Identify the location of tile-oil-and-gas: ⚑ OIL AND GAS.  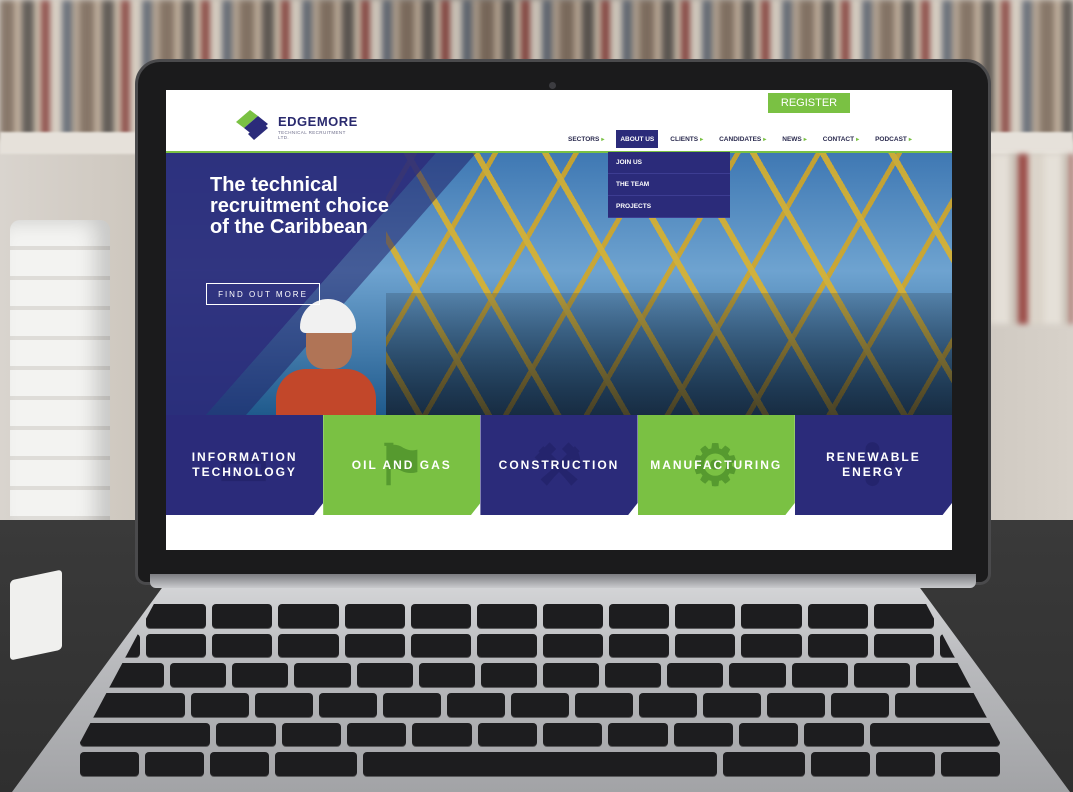
(402, 465).